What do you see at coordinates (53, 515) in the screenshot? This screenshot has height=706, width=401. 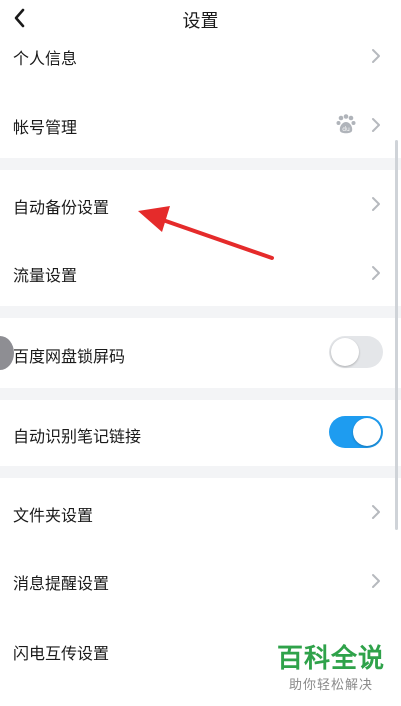 I see `row-label-folder: 文件夹设置` at bounding box center [53, 515].